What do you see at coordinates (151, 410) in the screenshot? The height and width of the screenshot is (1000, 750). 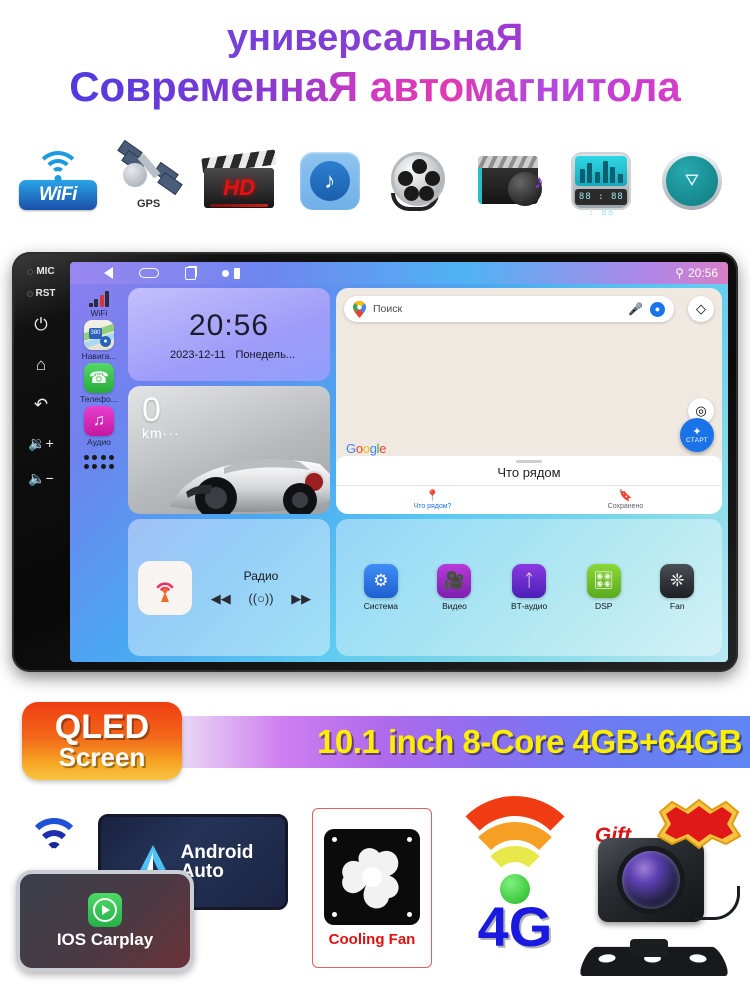 I see `odometer-value: 0` at bounding box center [151, 410].